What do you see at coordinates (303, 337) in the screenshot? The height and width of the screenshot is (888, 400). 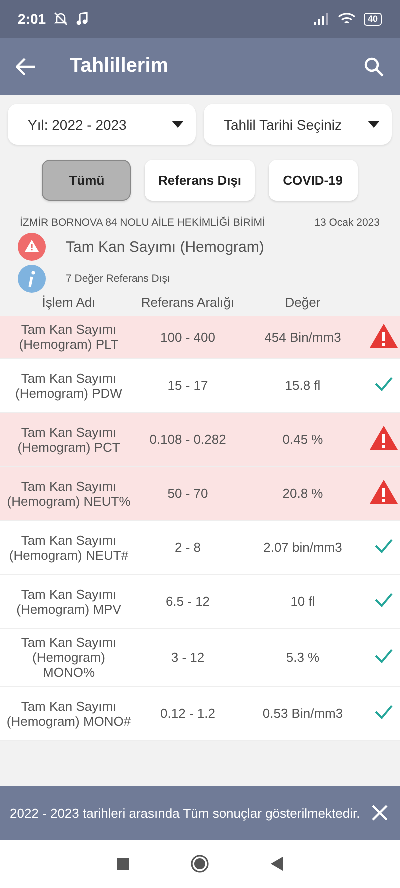 I see `value-cell-text: 454 Bin/mm3` at bounding box center [303, 337].